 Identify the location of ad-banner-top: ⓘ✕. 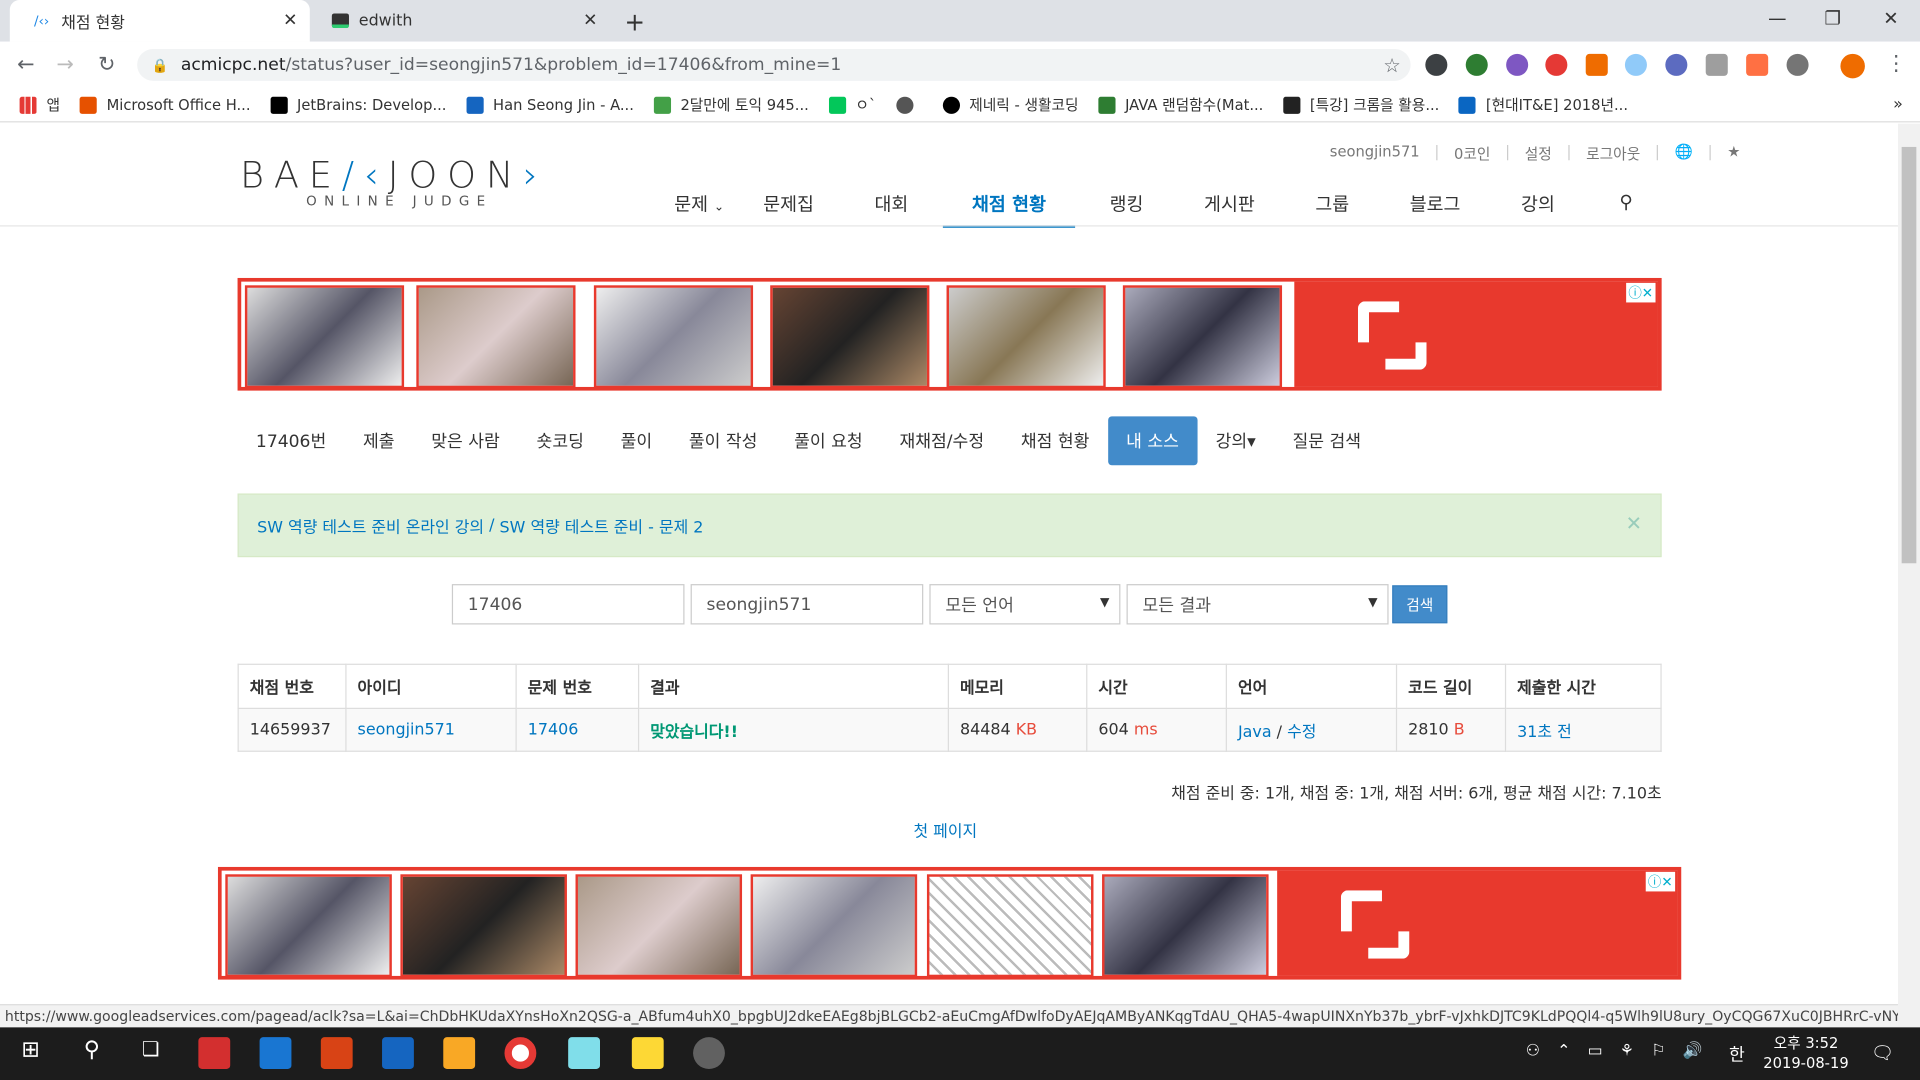
(949, 334).